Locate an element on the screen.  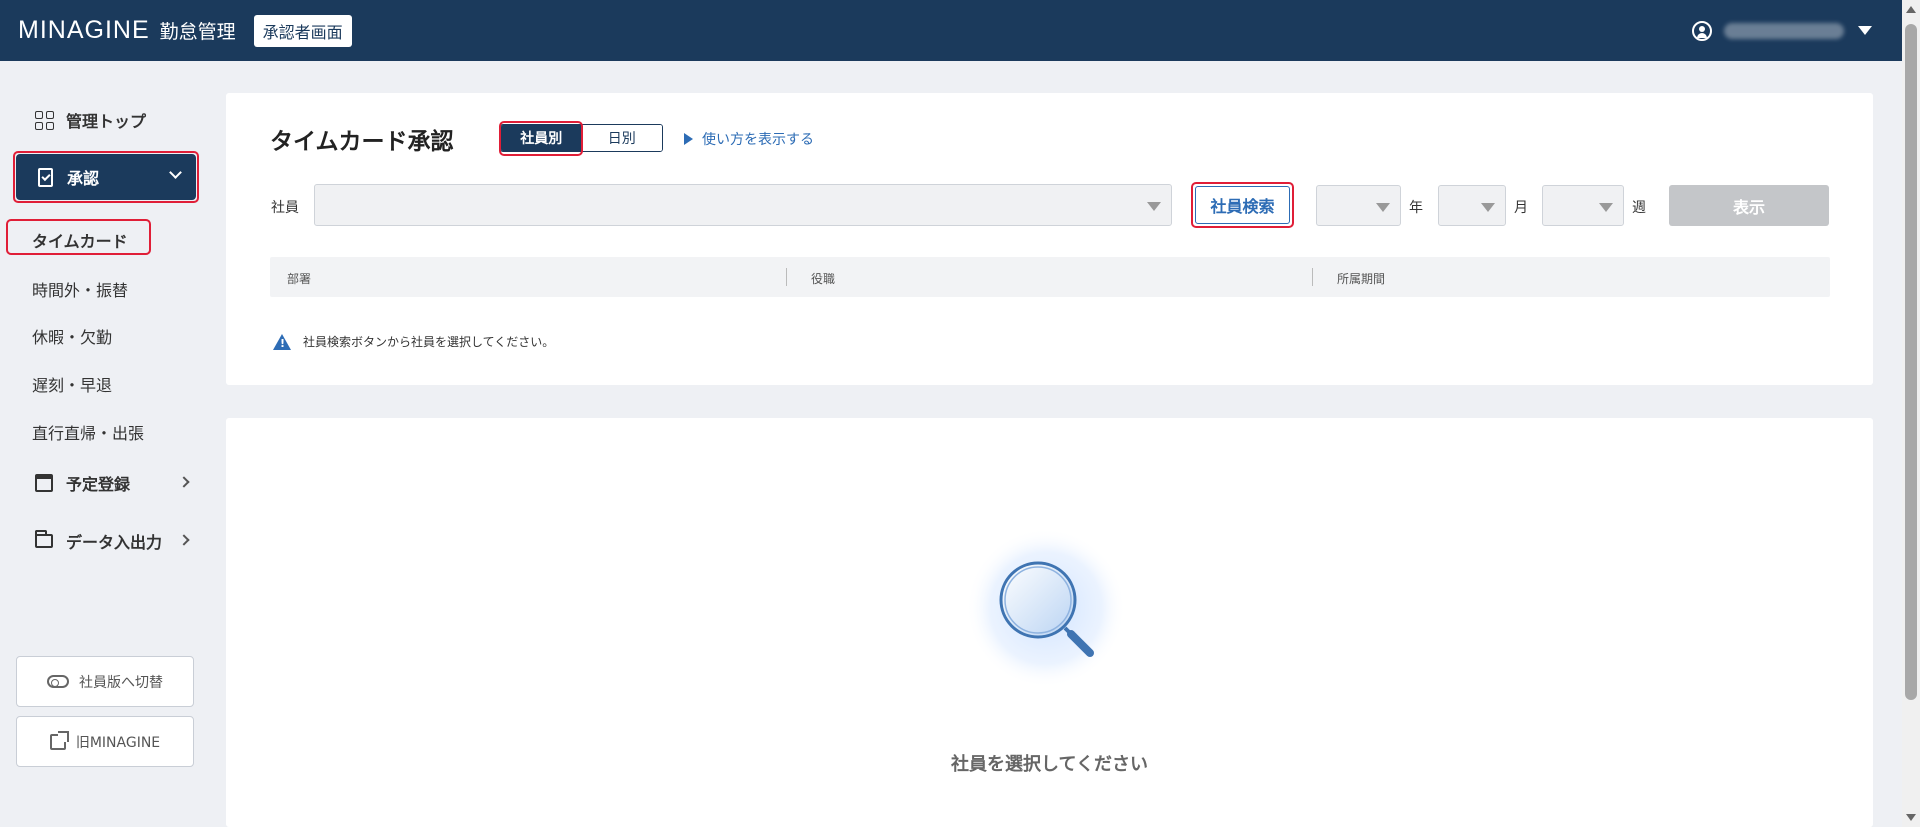
tab-by-day: 日別 is located at coordinates (621, 138).